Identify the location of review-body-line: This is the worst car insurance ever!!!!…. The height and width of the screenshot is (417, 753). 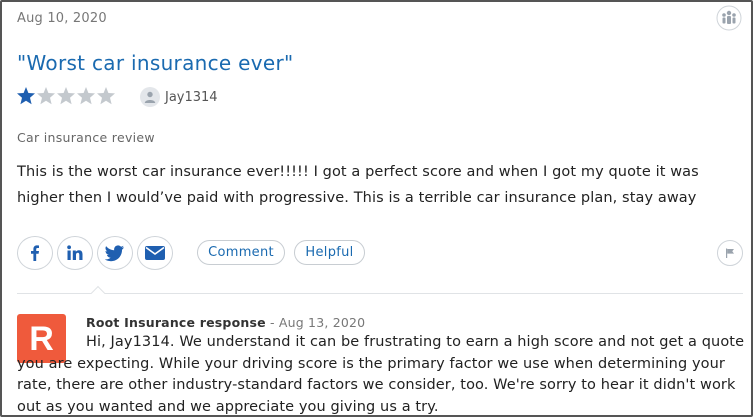
(358, 172).